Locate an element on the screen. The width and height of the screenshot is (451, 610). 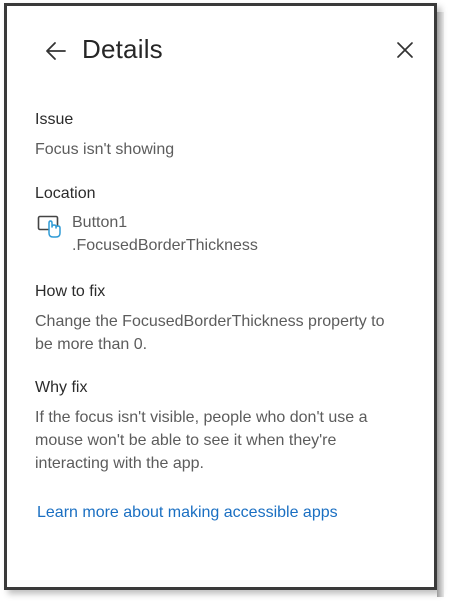
panel-header: Details is located at coordinates (230, 53).